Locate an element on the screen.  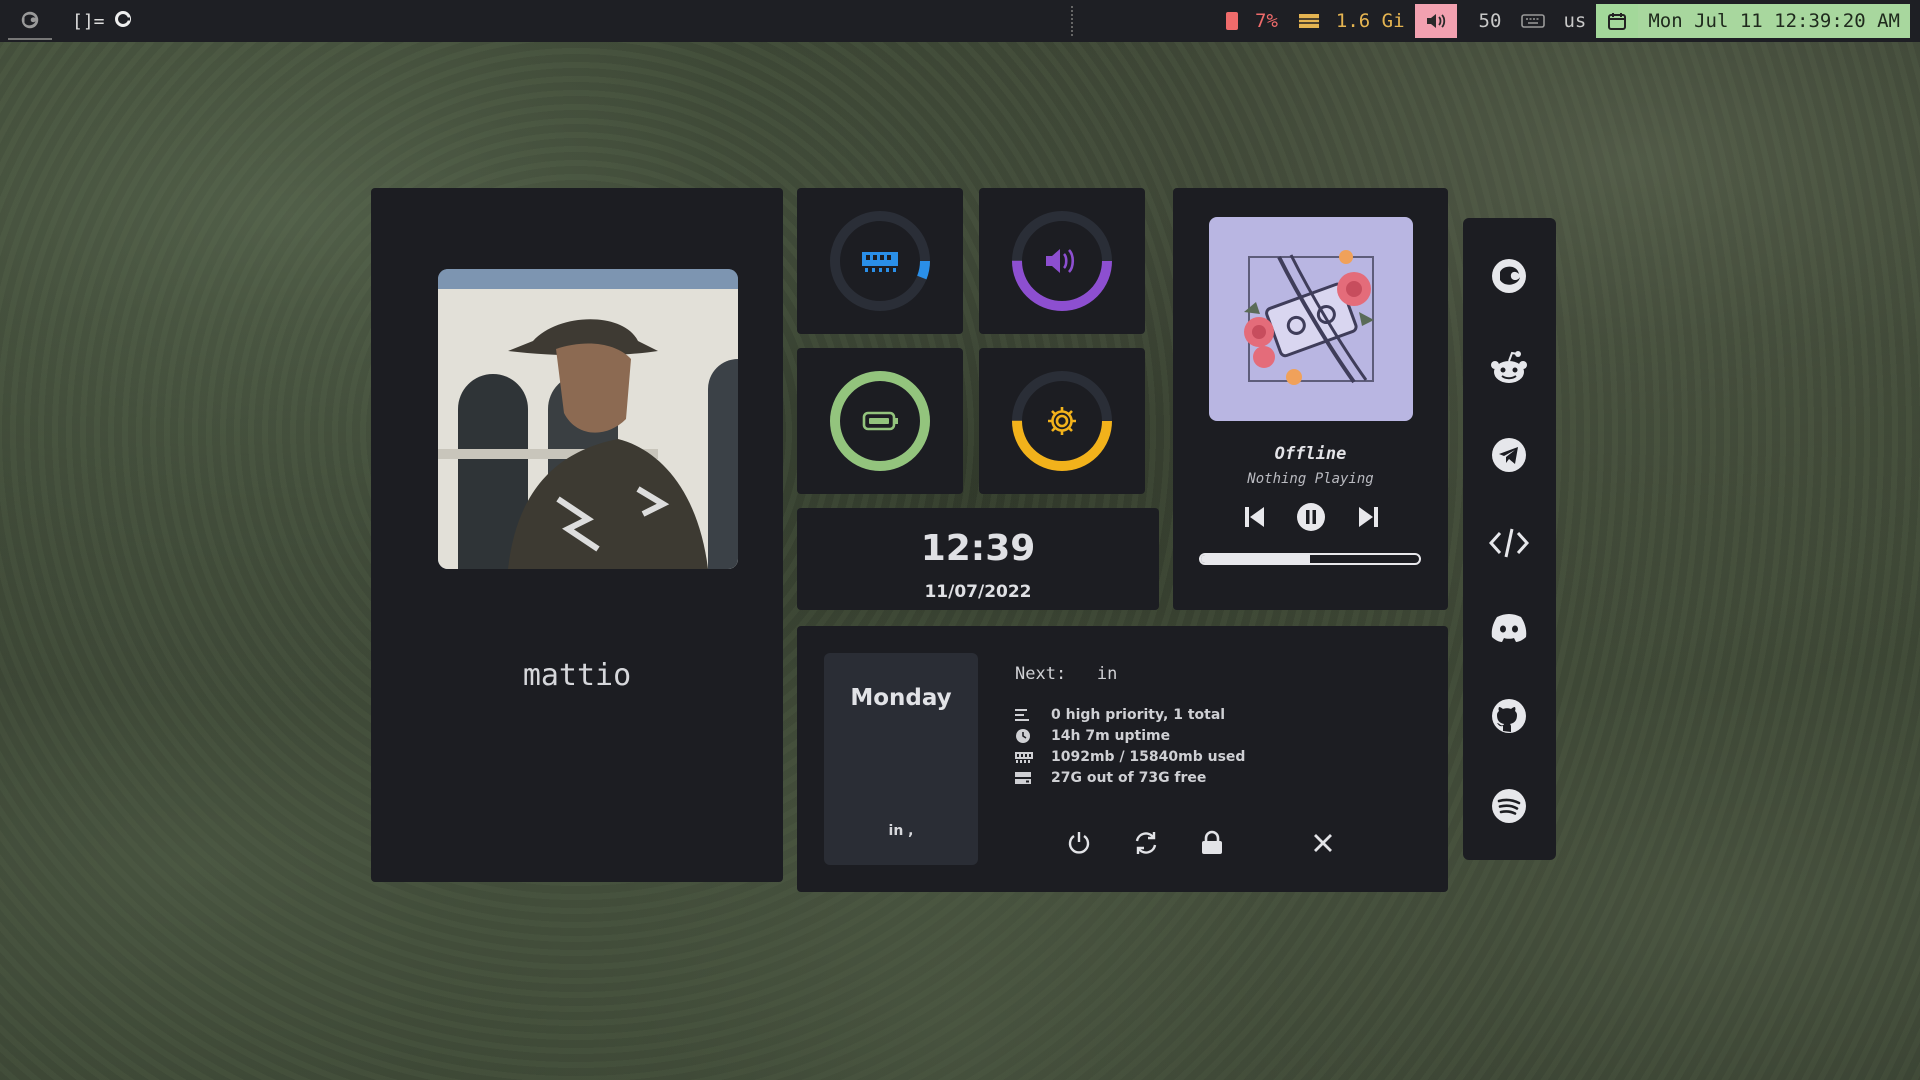
code-icon is located at coordinates (1509, 543).